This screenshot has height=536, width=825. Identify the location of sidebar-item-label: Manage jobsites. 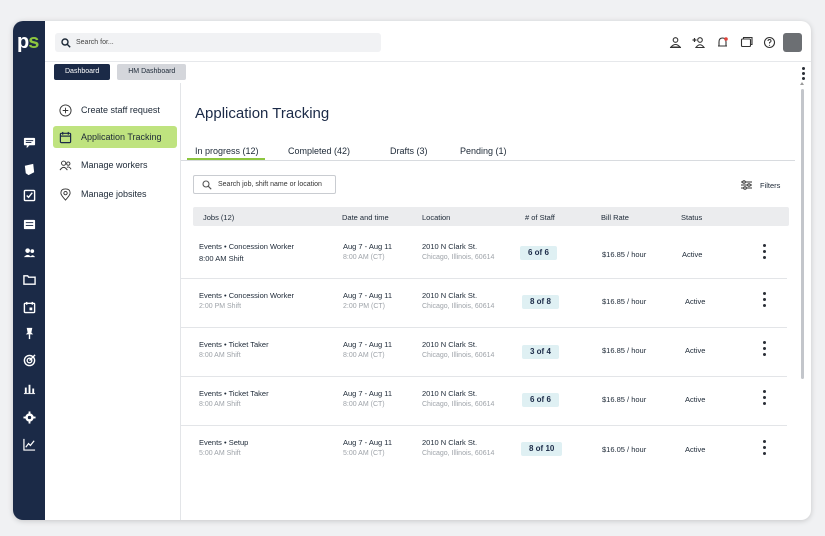
(114, 194).